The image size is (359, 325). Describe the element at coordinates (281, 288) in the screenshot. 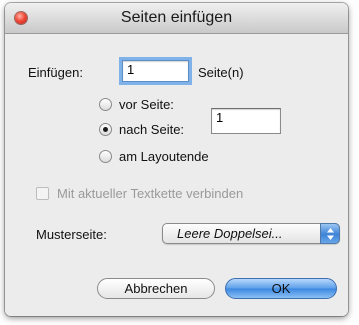

I see `ok-button: OK` at that location.